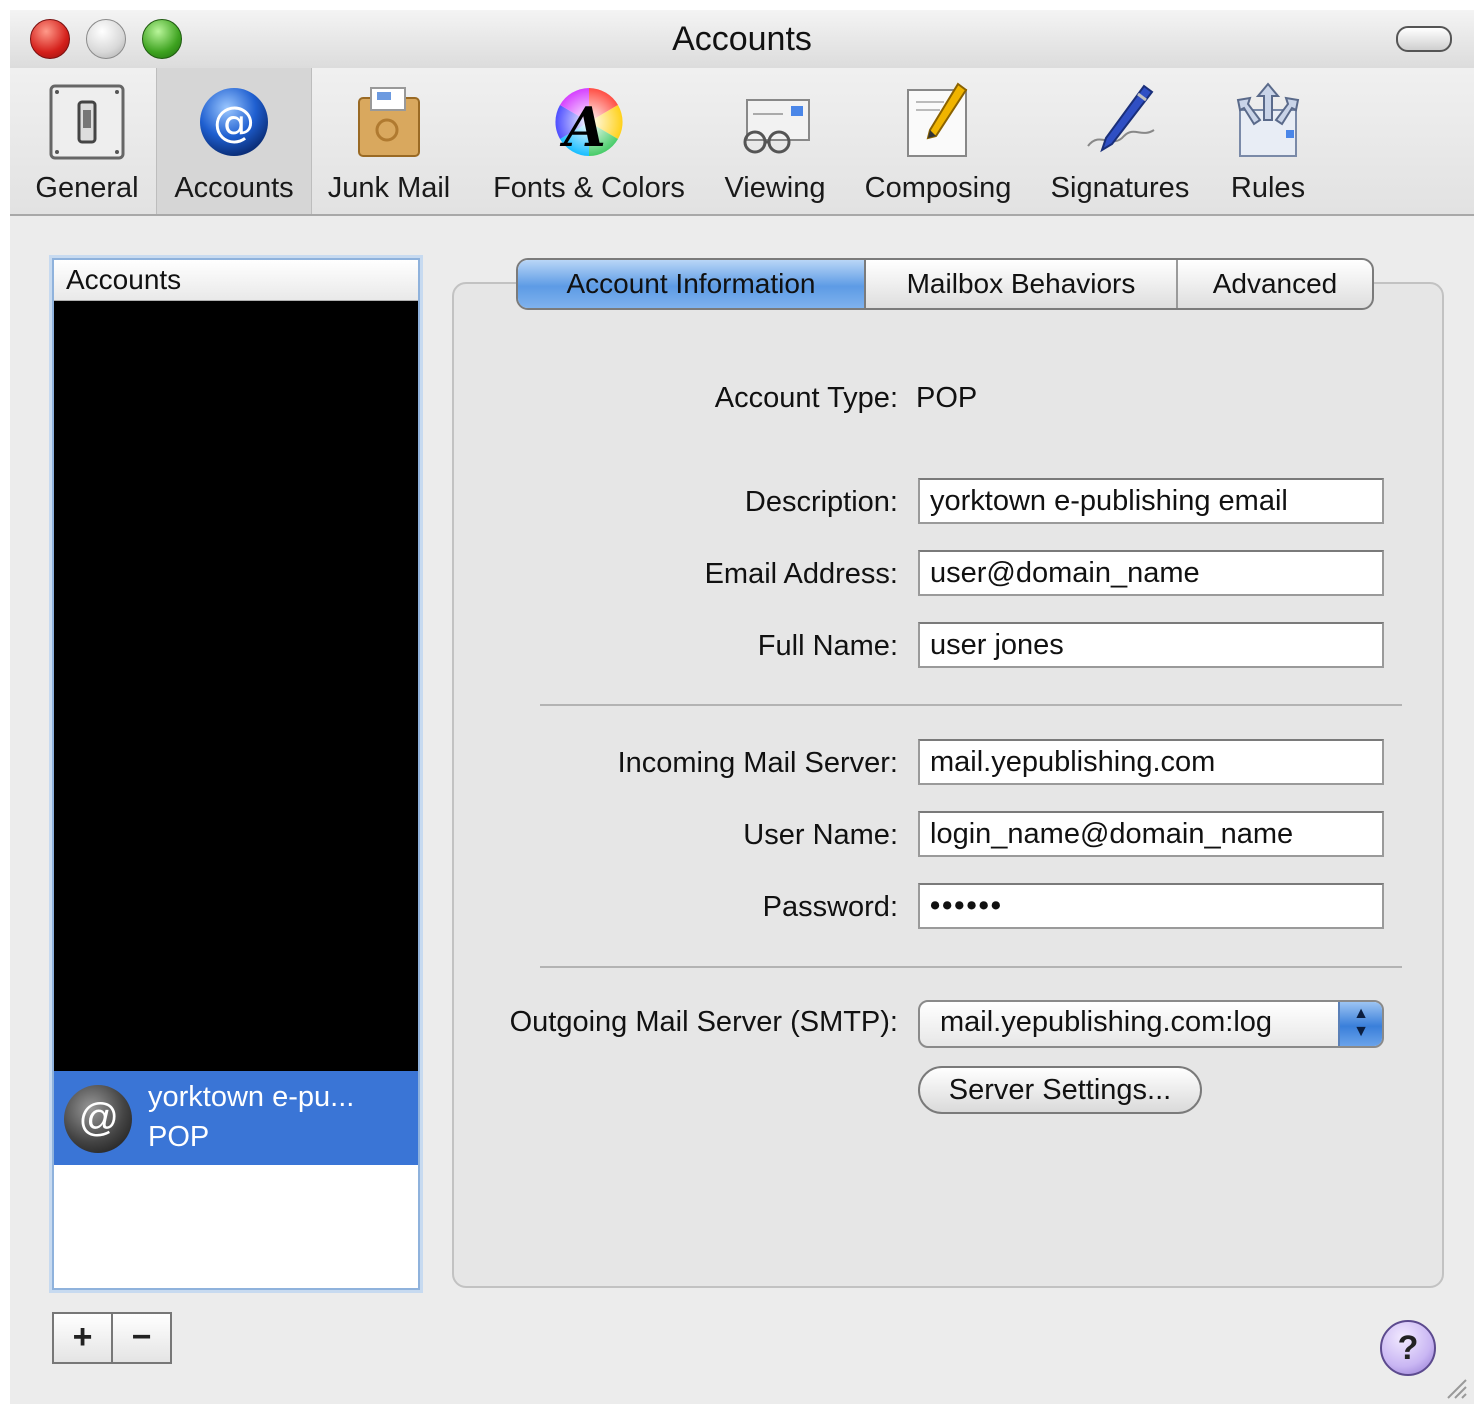 Image resolution: width=1483 pixels, height=1404 pixels. I want to click on remove-account-button: −, so click(141, 1338).